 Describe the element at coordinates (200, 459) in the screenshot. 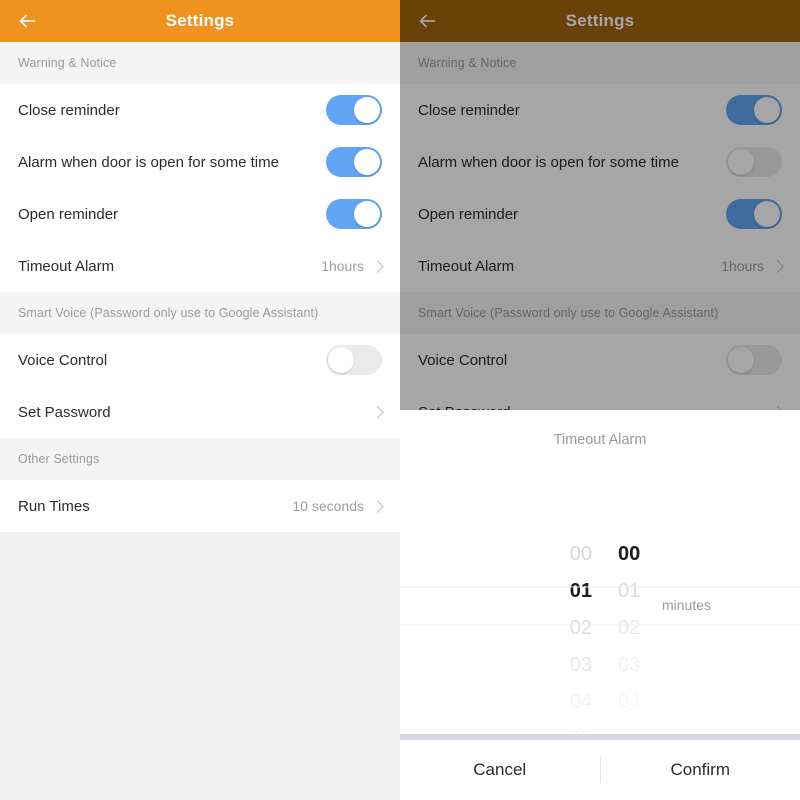

I see `section-header-other-settings: Other Settings` at that location.